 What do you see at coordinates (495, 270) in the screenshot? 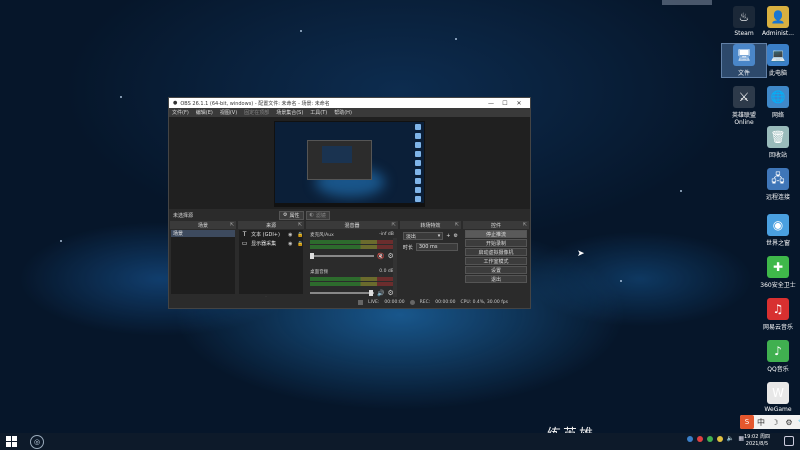
I see `control-button: 设置` at bounding box center [495, 270].